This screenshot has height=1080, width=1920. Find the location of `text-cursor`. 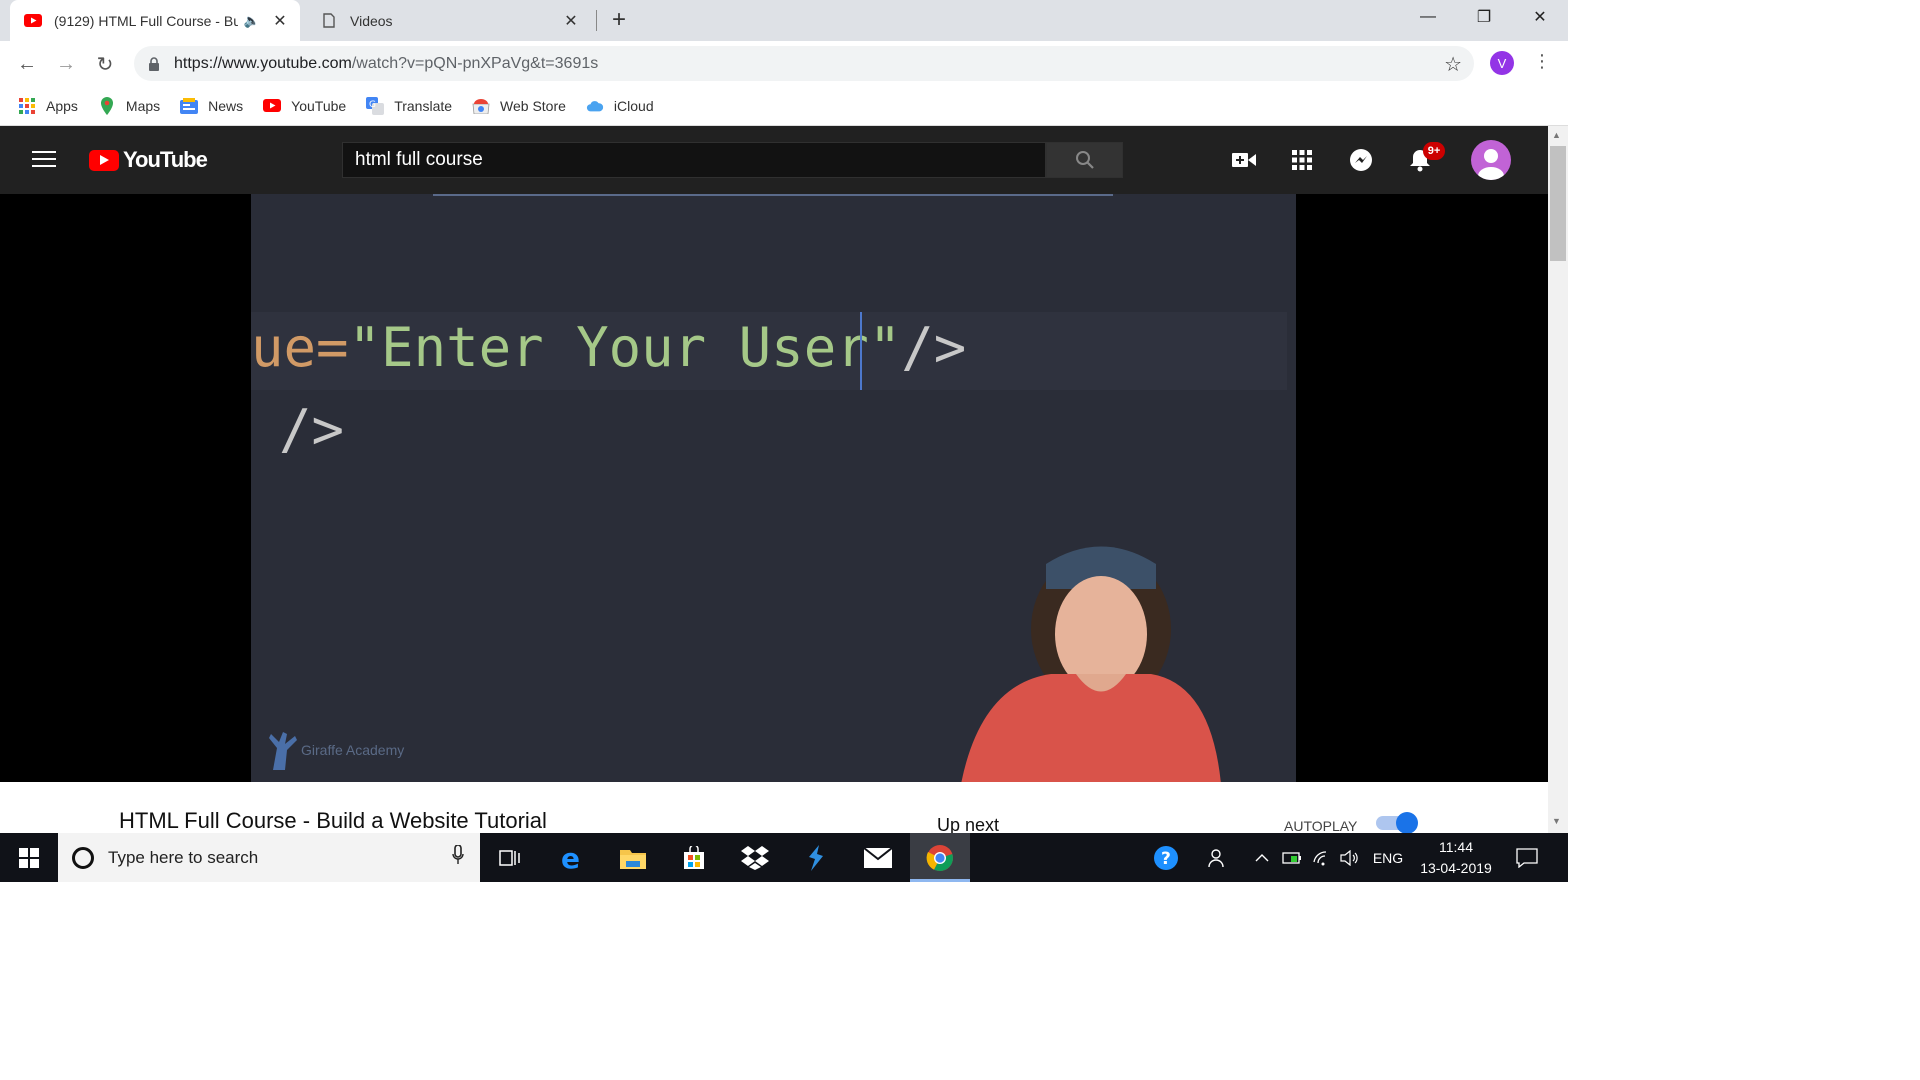

text-cursor is located at coordinates (861, 351).